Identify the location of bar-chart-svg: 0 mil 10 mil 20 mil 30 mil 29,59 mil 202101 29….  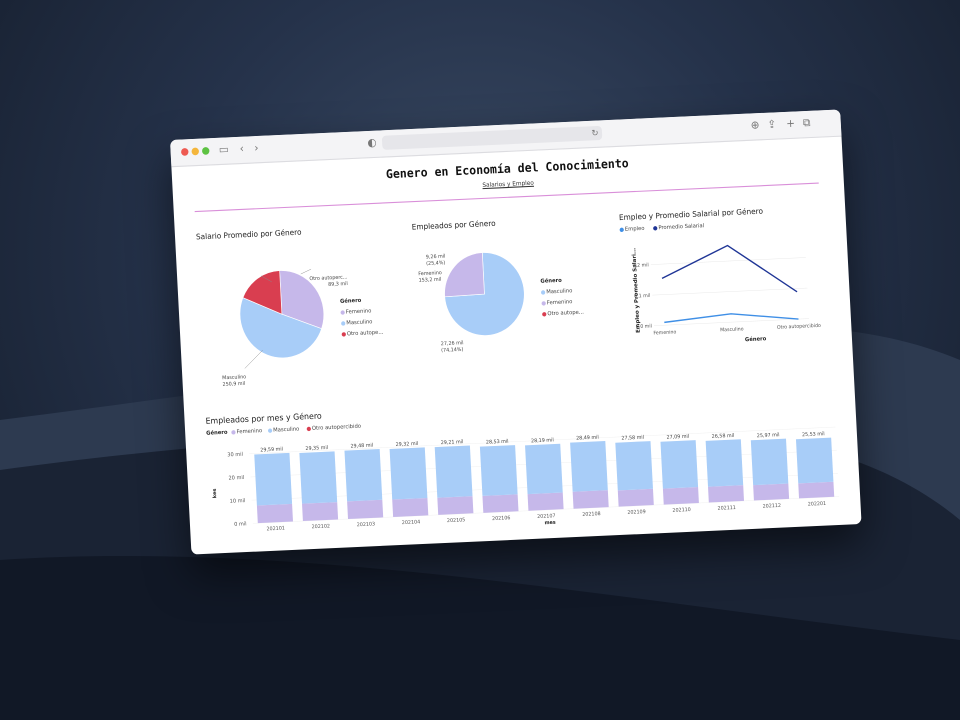
(533, 479).